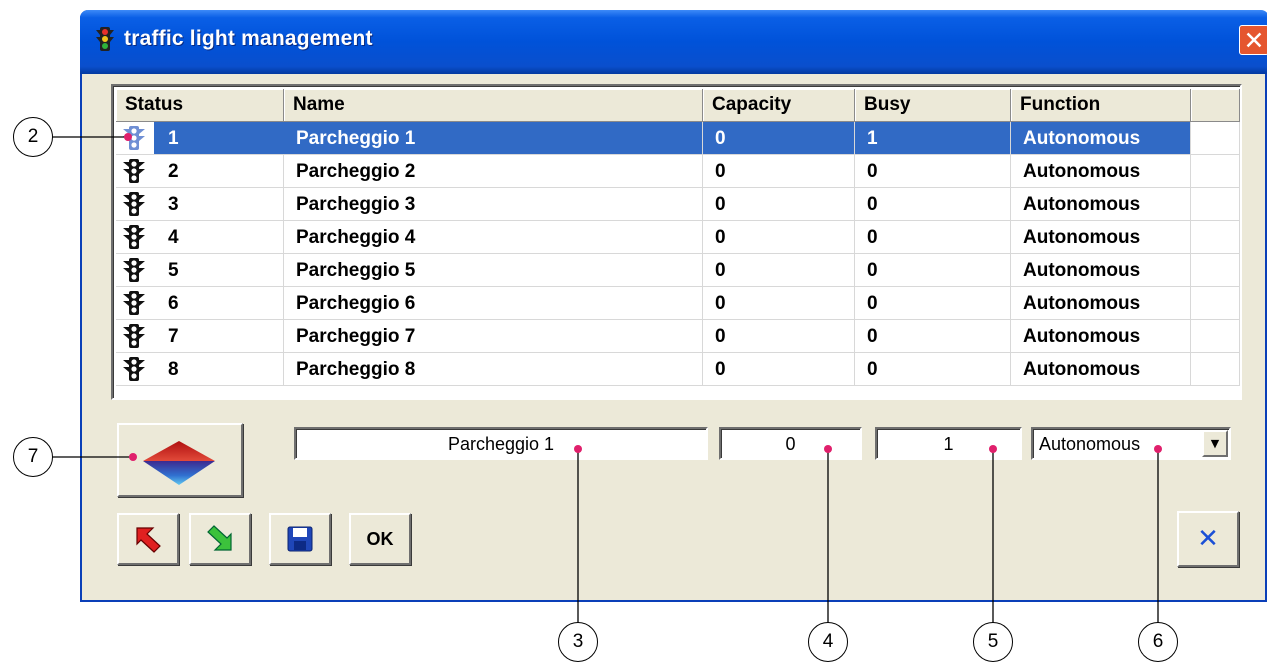 This screenshot has width=1267, height=666. Describe the element at coordinates (828, 642) in the screenshot. I see `callout-4: 4` at that location.